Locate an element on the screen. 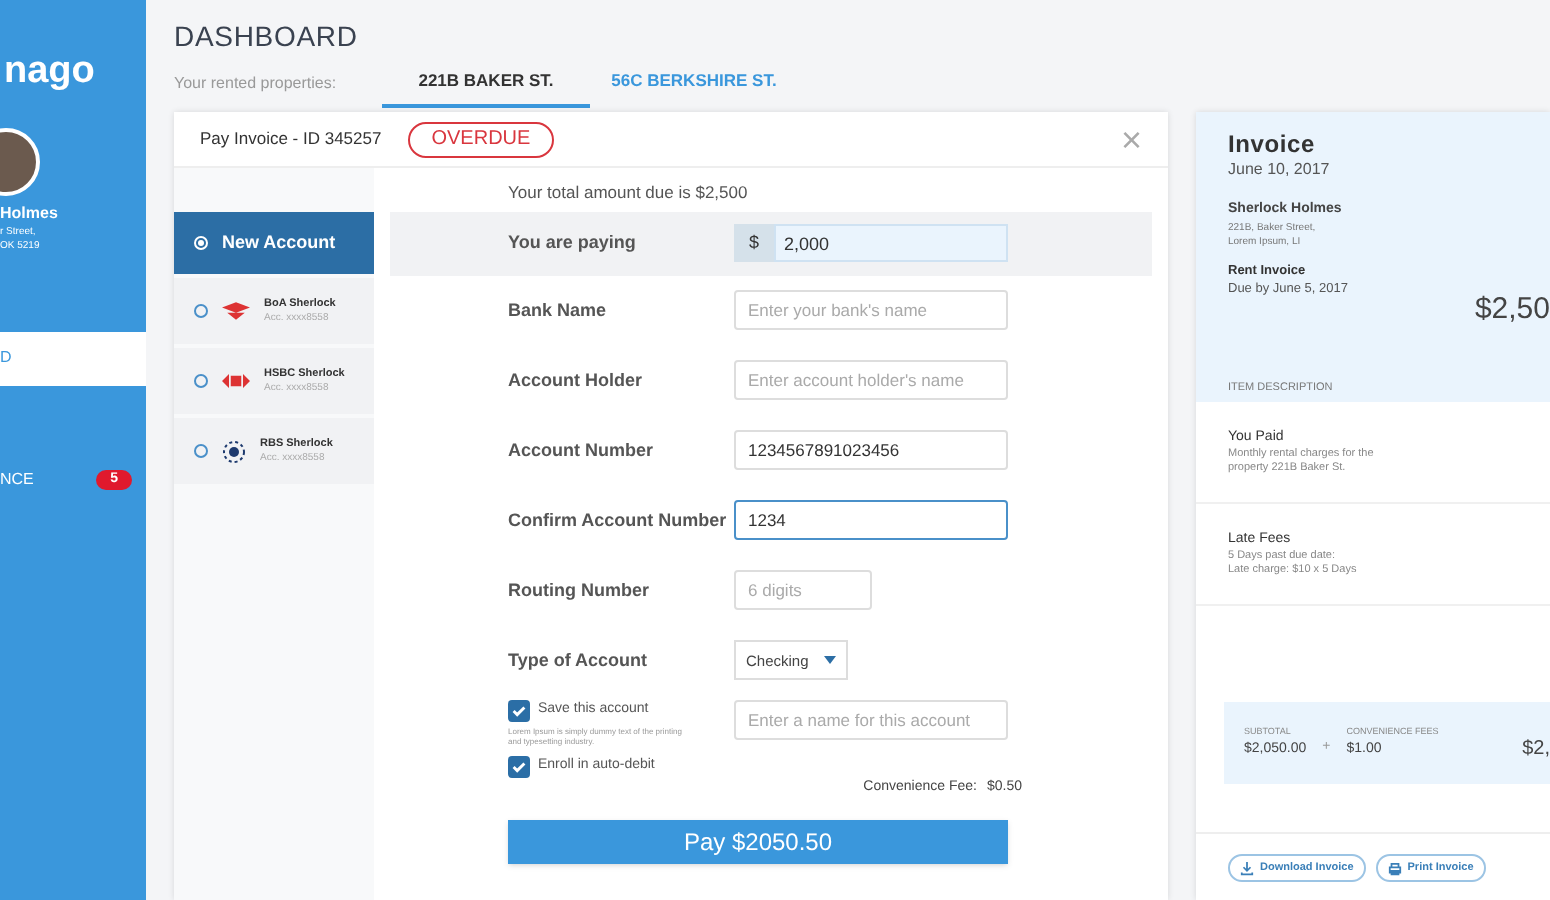  properties-label: Your rented properties: is located at coordinates (256, 84).